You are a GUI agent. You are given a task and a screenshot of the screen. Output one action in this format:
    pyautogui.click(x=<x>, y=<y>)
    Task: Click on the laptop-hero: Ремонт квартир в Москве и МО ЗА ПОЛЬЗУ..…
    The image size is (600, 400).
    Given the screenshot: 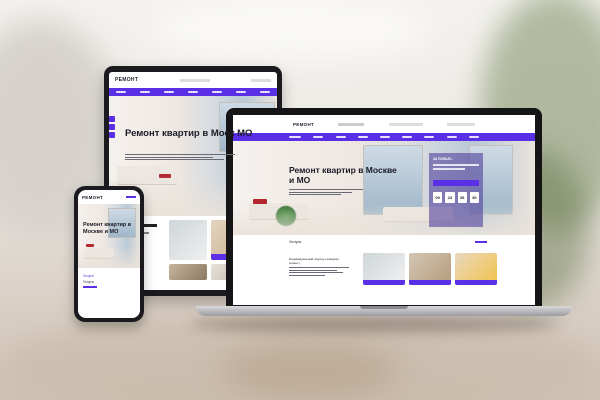 What is the action you would take?
    pyautogui.click(x=384, y=188)
    